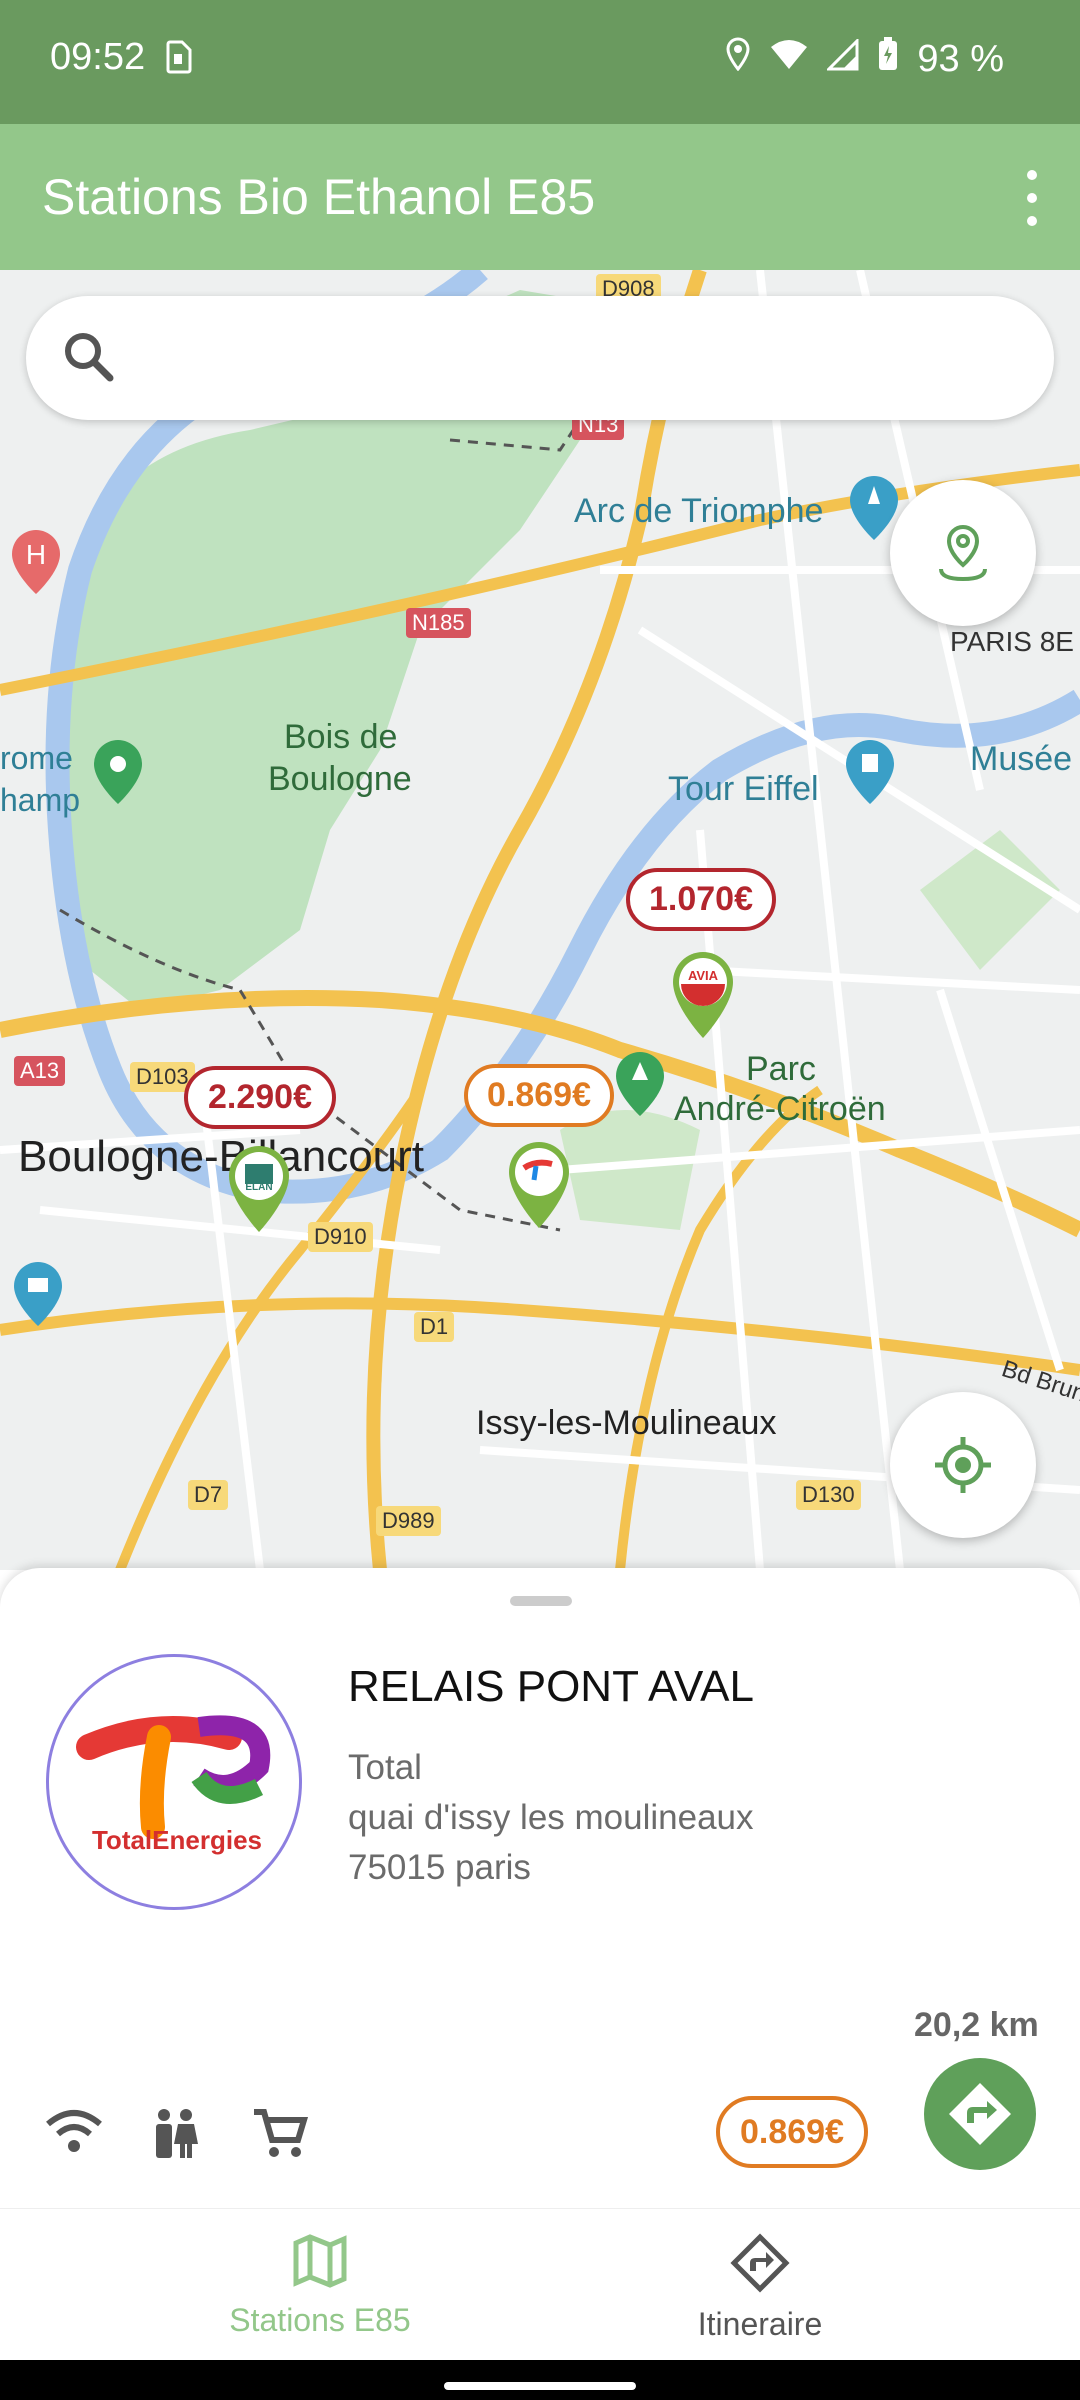 The height and width of the screenshot is (2400, 1080). I want to click on station-price: 0.869€, so click(792, 2132).